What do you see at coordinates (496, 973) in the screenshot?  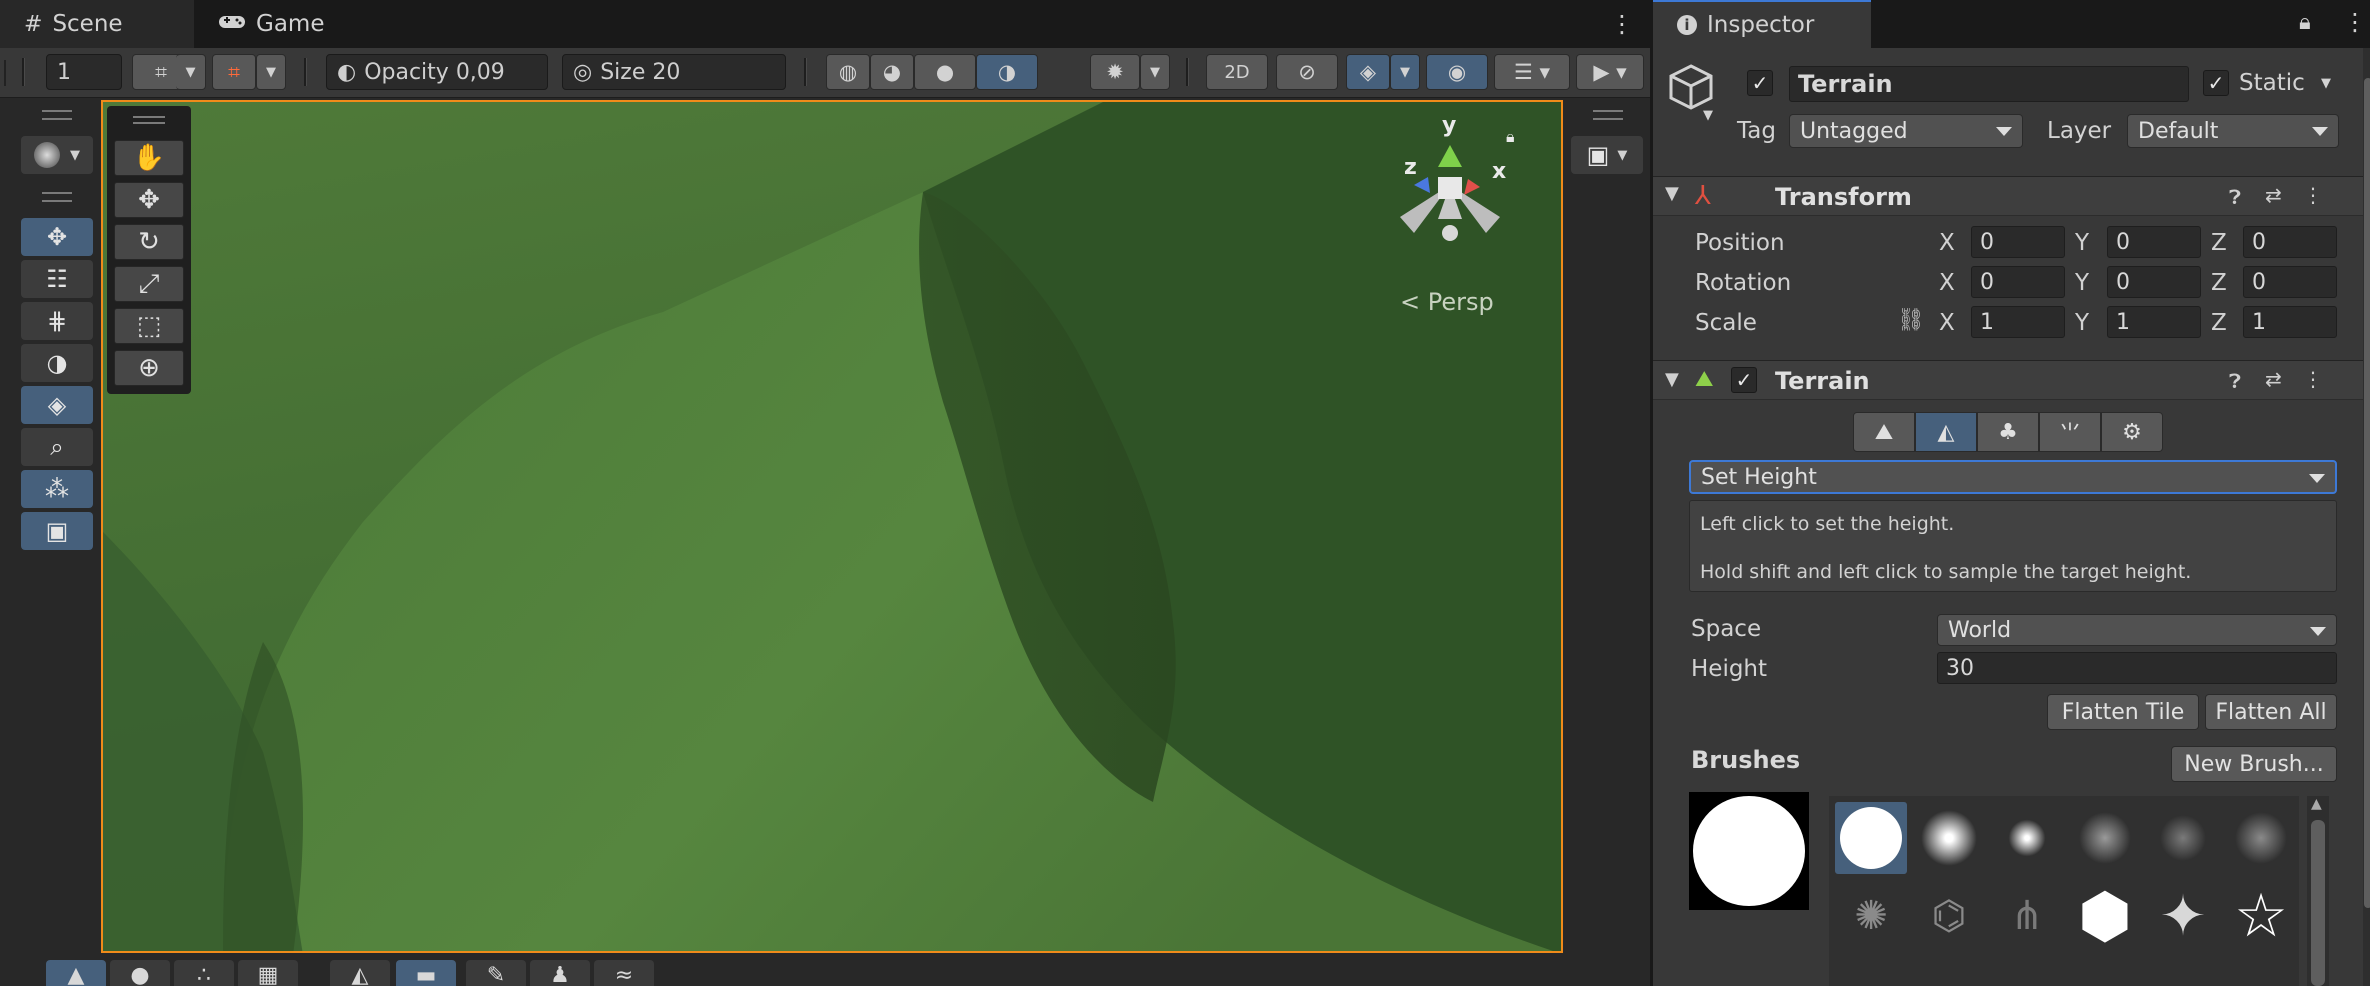 I see `smooth-button: ✎` at bounding box center [496, 973].